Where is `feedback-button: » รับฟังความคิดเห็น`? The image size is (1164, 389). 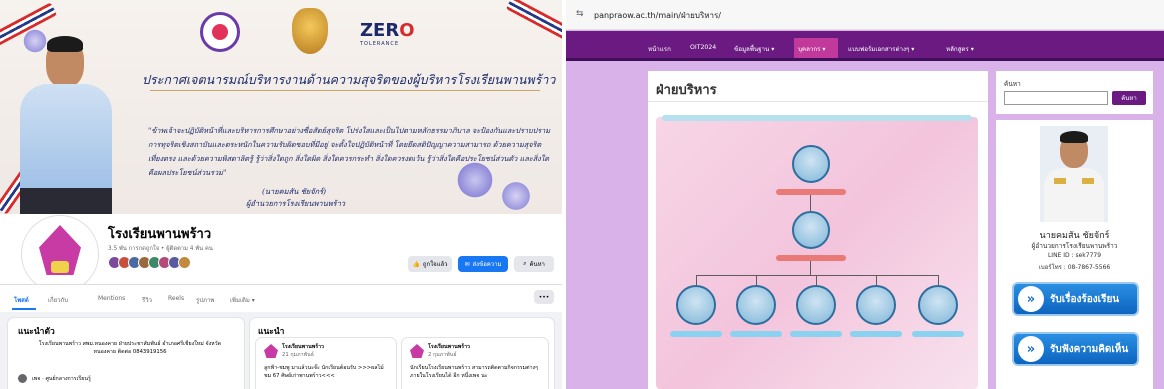 feedback-button: » รับฟังความคิดเห็น is located at coordinates (1075, 349).